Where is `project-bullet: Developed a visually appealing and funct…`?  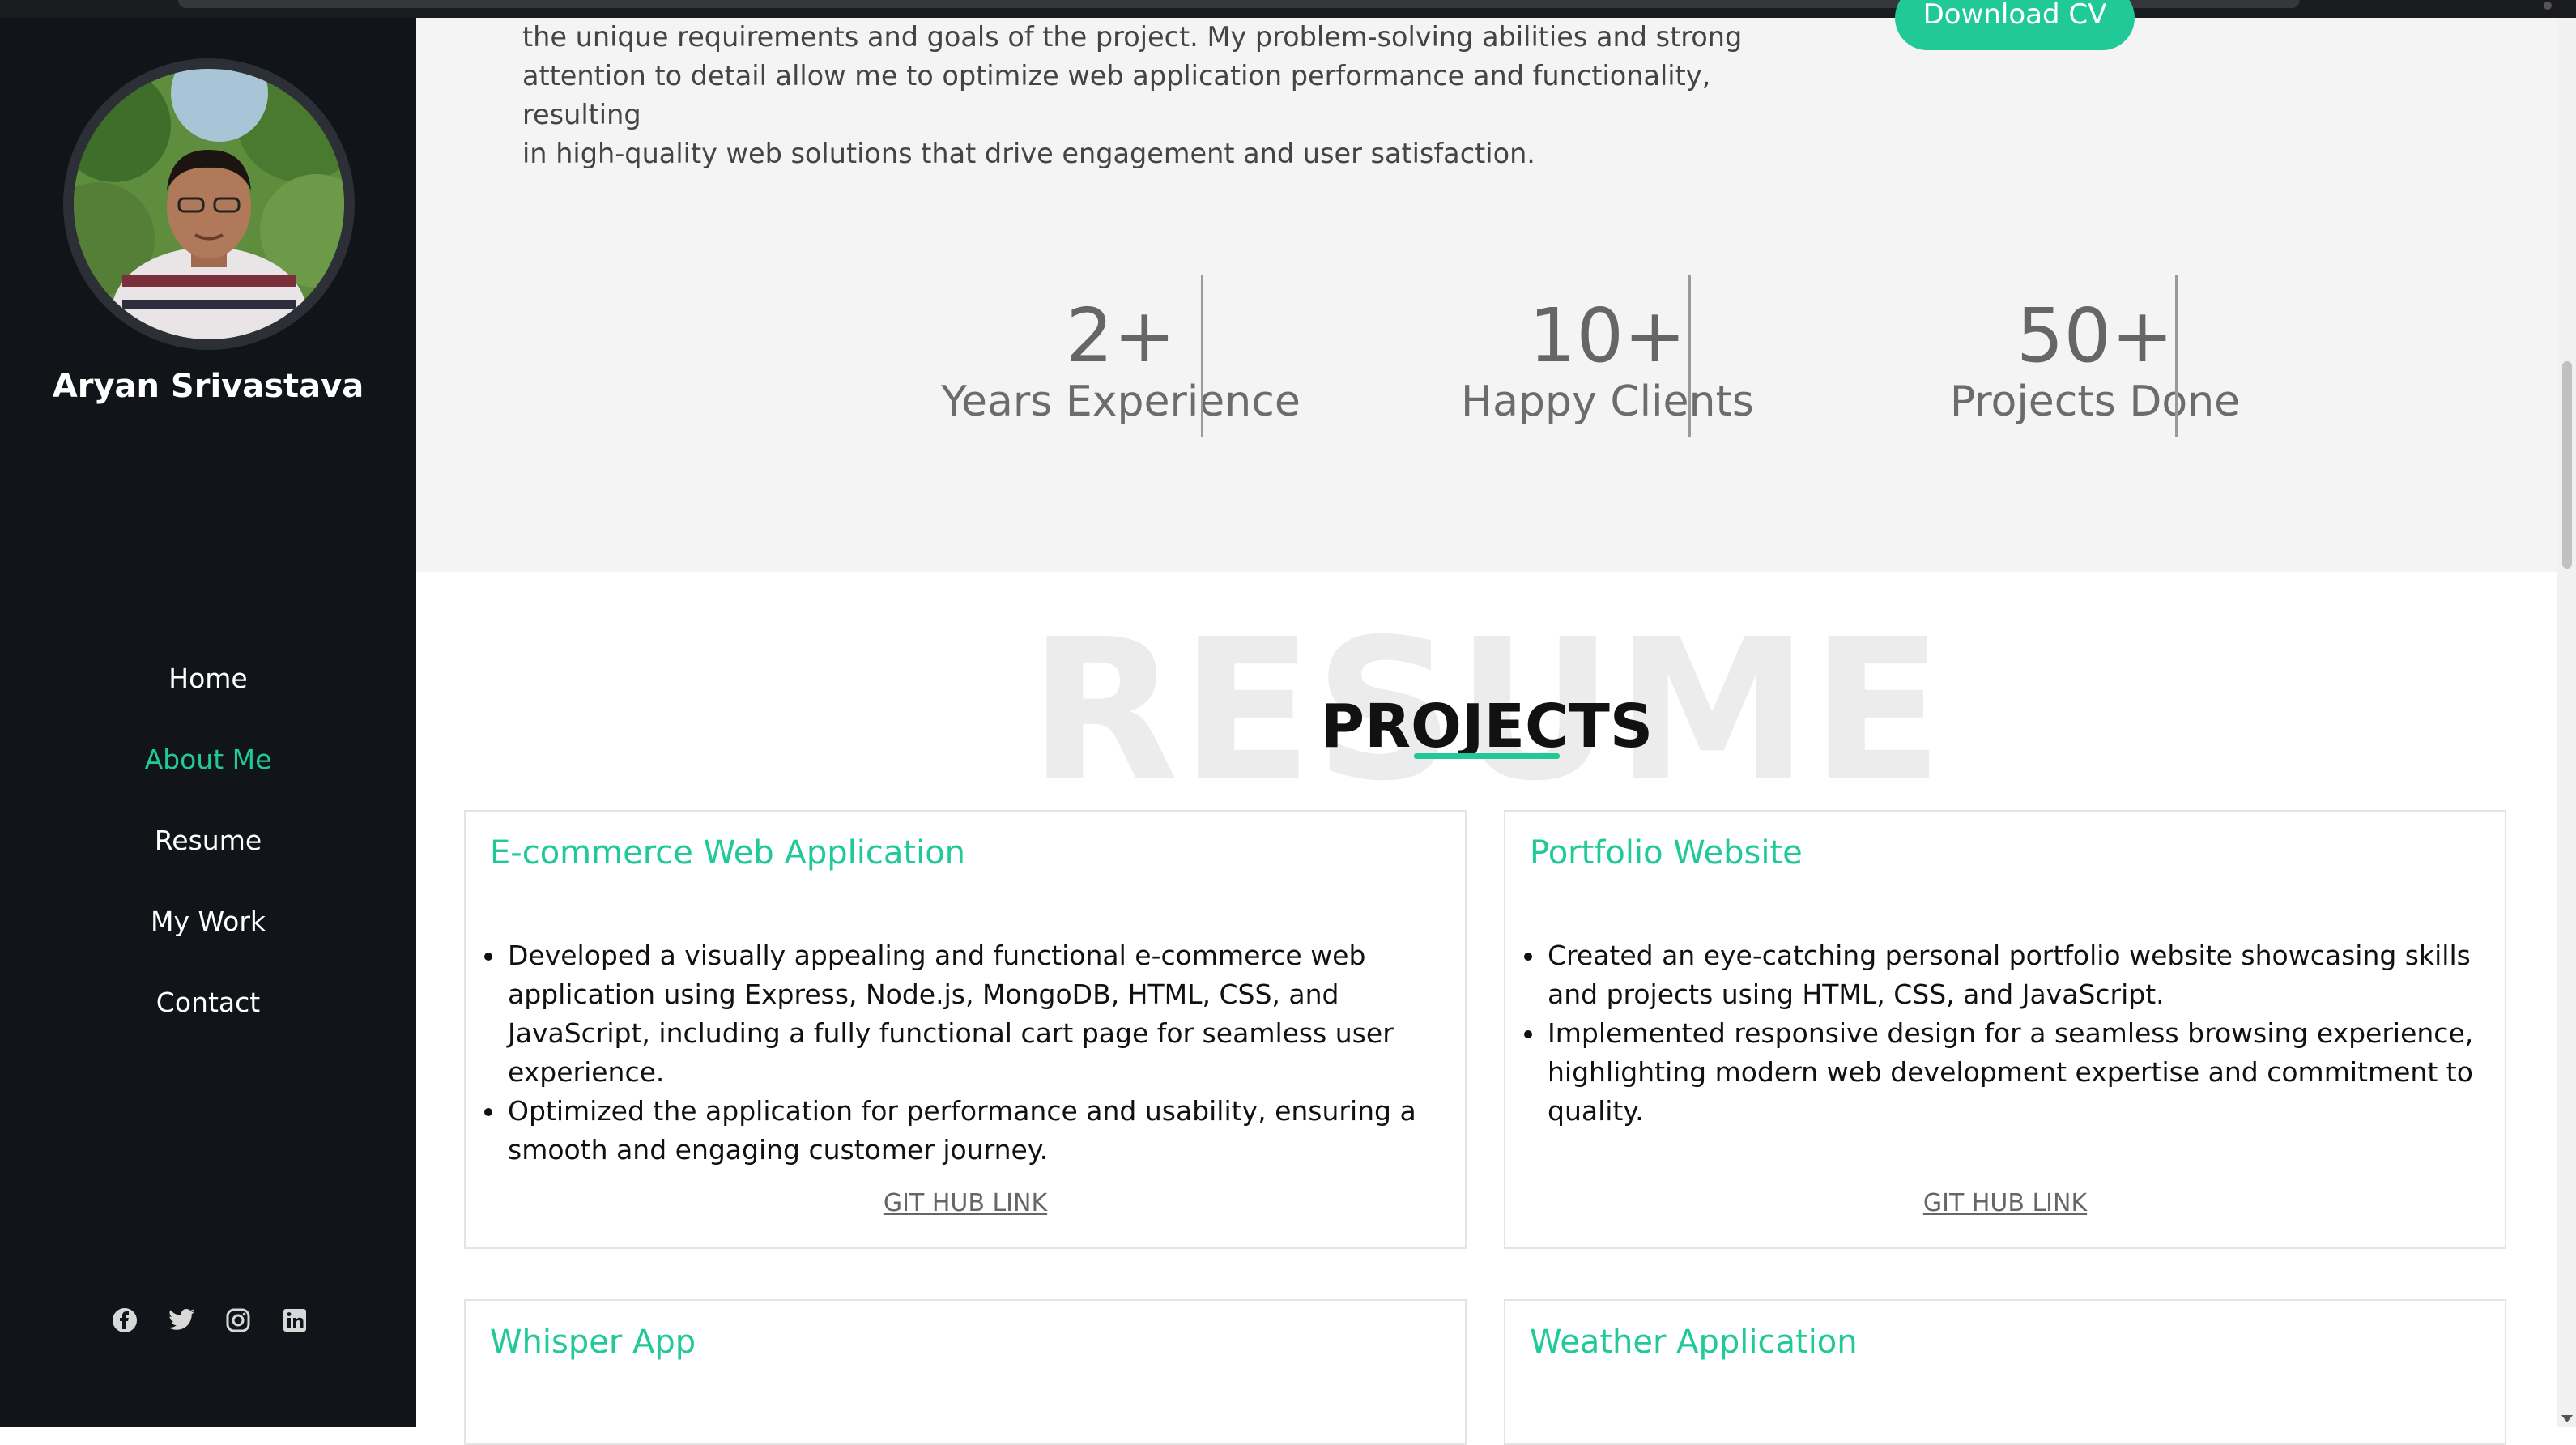 project-bullet: Developed a visually appealing and funct… is located at coordinates (976, 1014).